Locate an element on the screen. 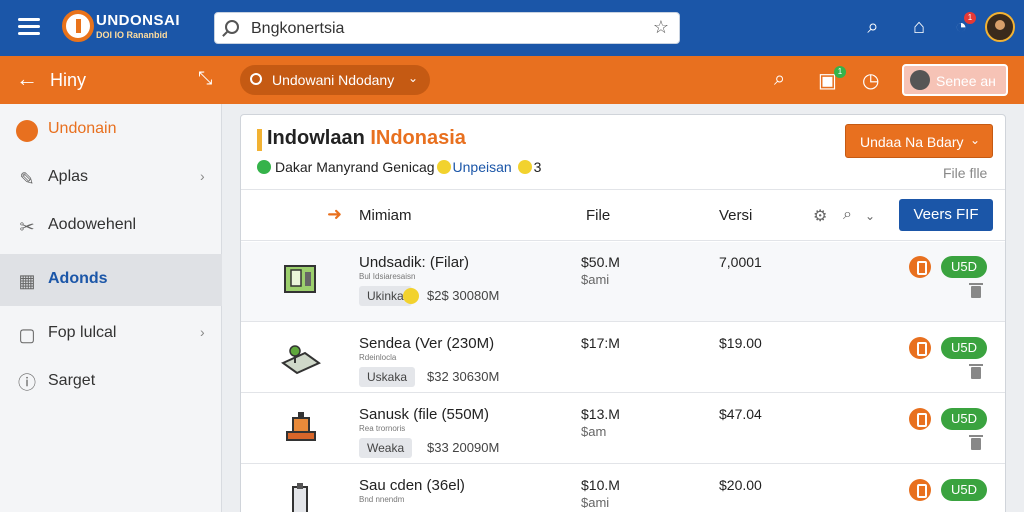 The height and width of the screenshot is (512, 1024). row-subtitle: Rdeinlocla is located at coordinates (378, 357).